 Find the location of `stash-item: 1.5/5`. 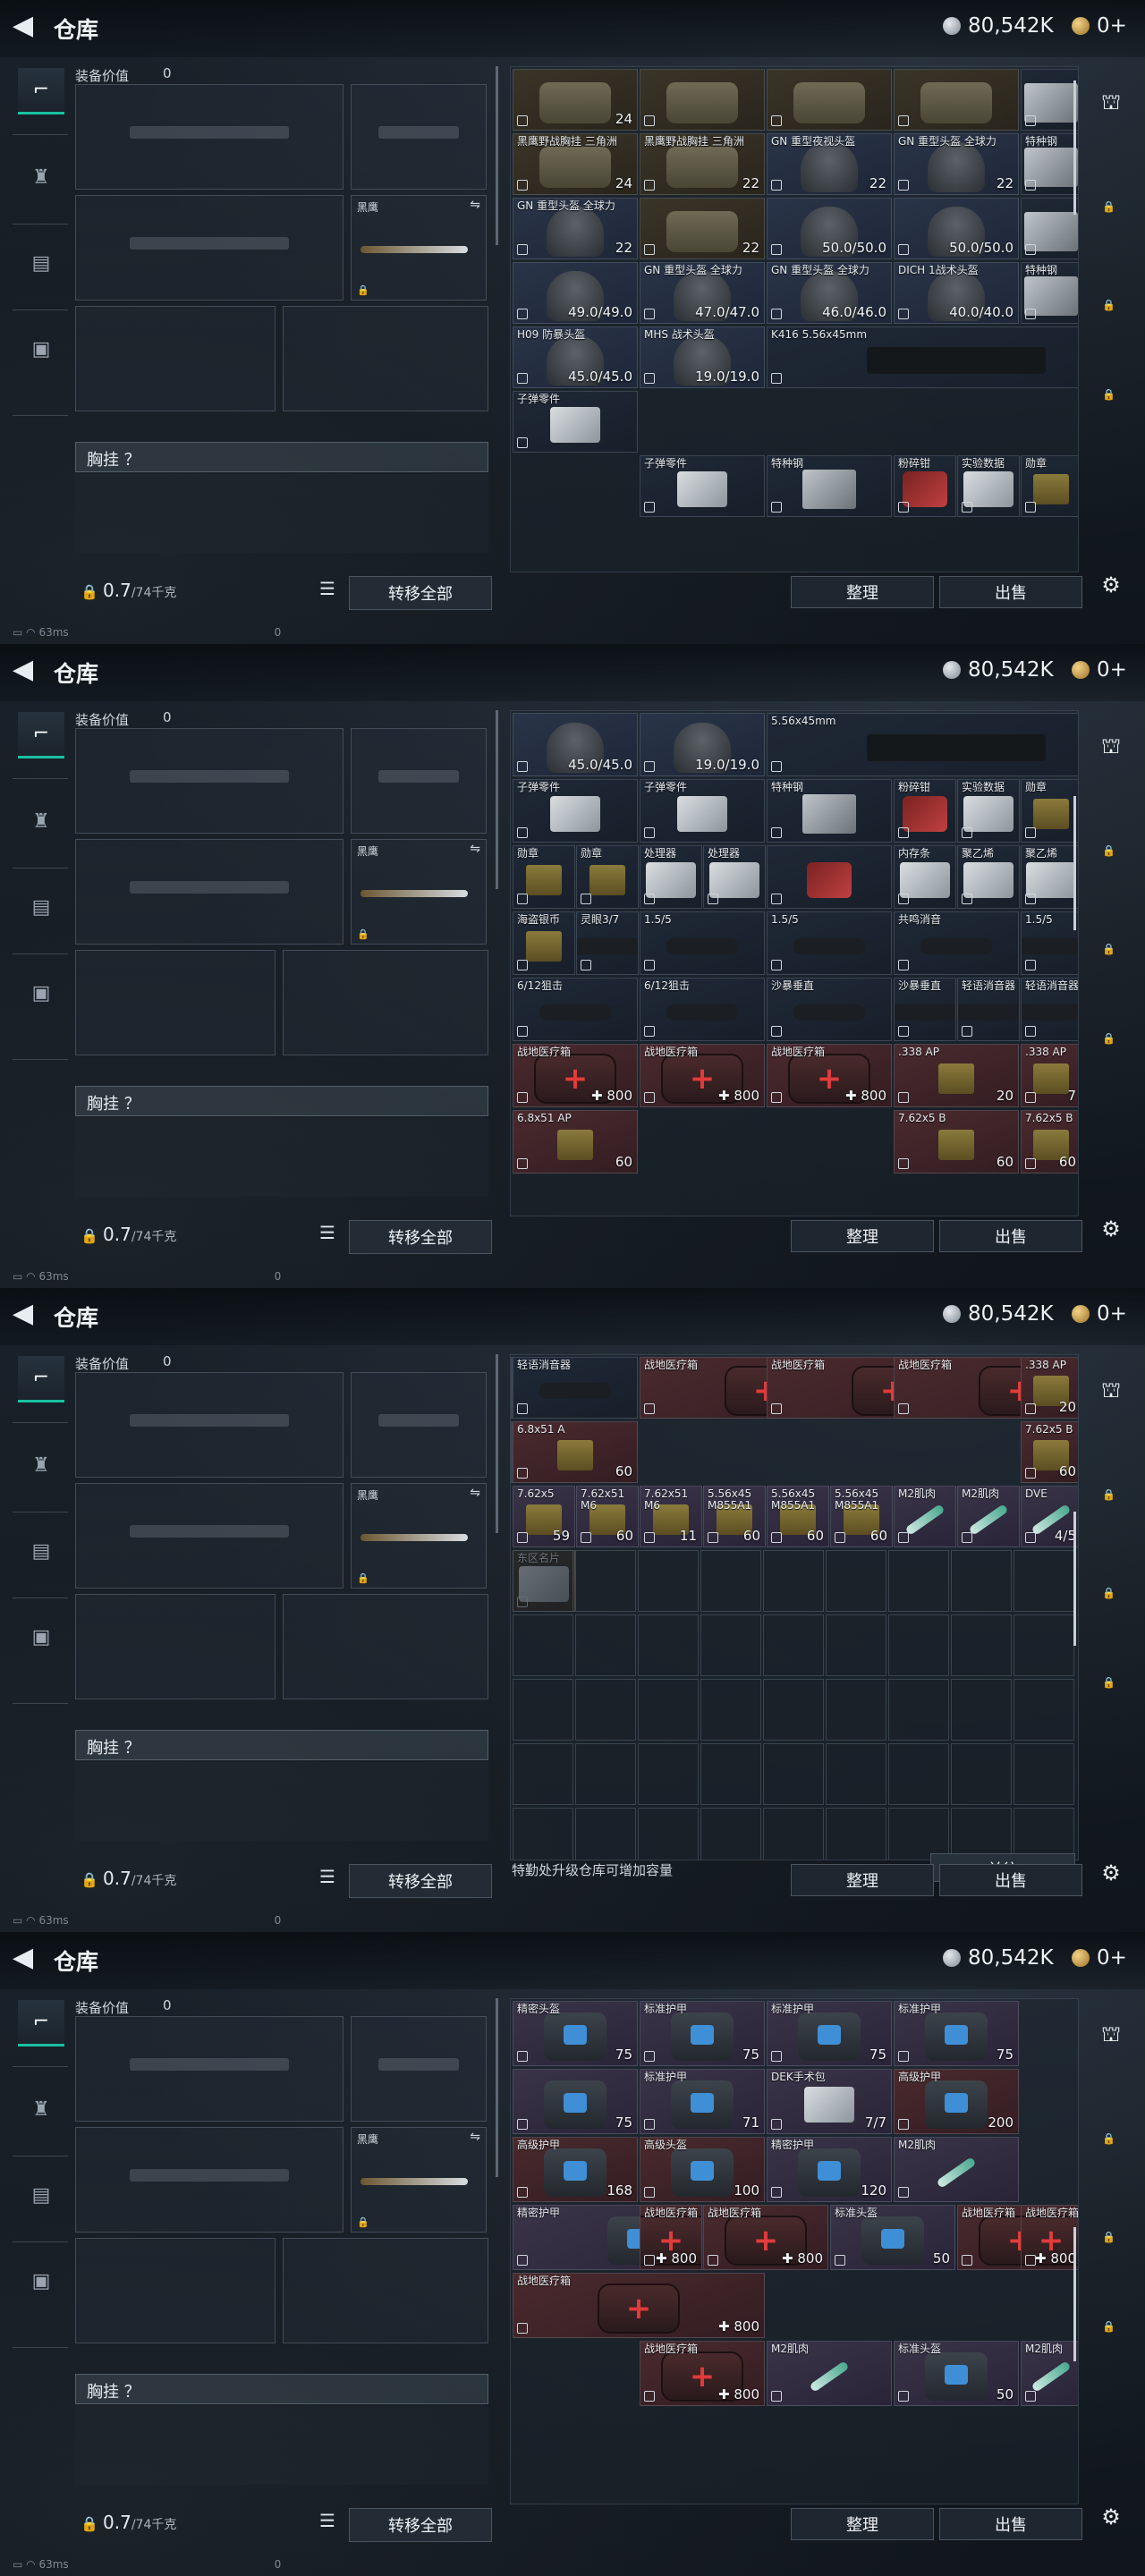

stash-item: 1.5/5 is located at coordinates (1049, 943).